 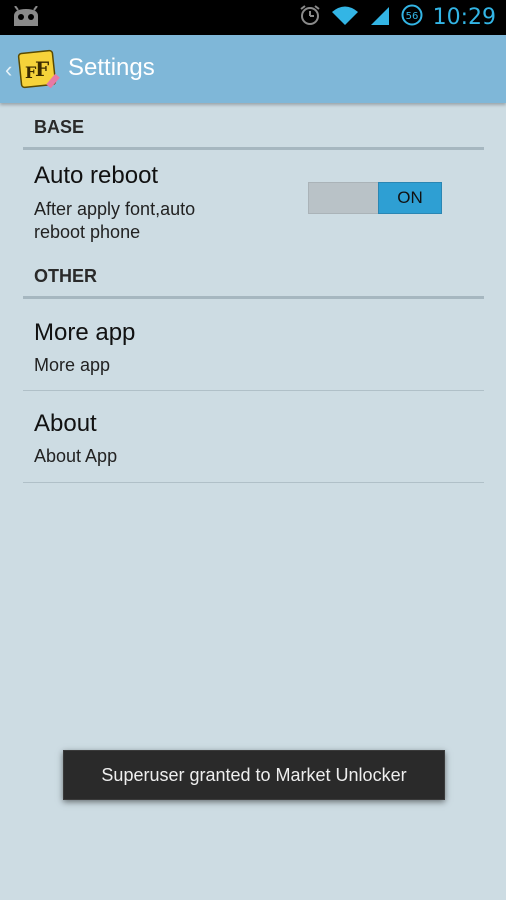 I want to click on chevron-left-icon: ‹, so click(x=8, y=70).